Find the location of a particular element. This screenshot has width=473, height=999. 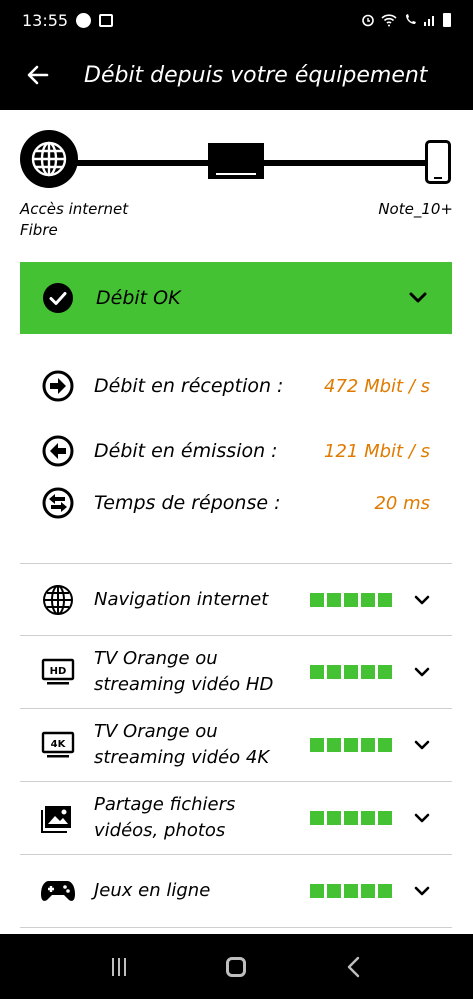

usage-item-tv-hd: HD TV Orange ou streaming vidéo HD is located at coordinates (236, 672).